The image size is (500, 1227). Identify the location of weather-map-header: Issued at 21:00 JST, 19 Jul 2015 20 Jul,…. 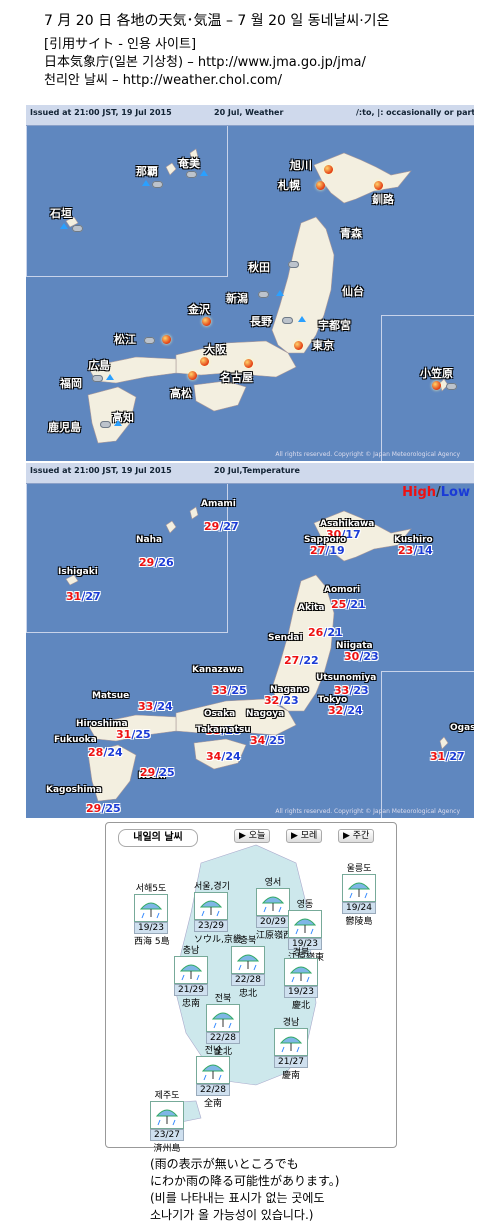
(250, 115).